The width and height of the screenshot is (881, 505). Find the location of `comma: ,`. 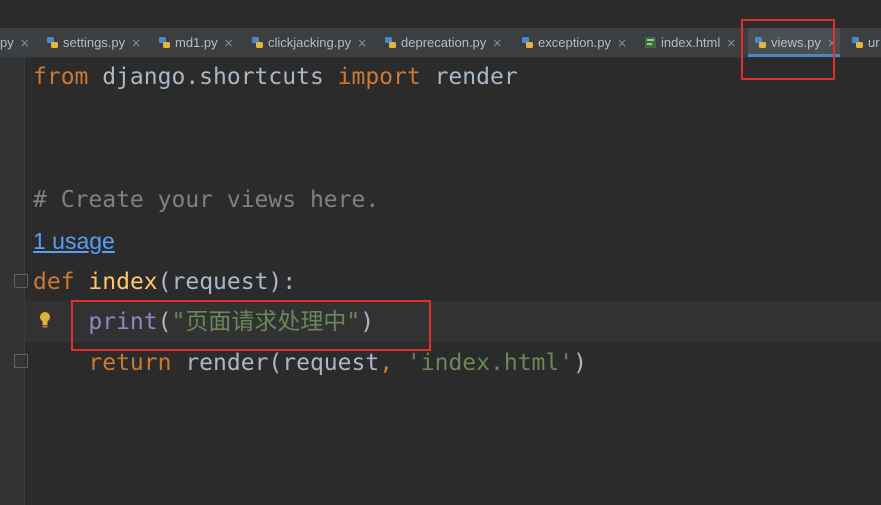

comma: , is located at coordinates (386, 363).